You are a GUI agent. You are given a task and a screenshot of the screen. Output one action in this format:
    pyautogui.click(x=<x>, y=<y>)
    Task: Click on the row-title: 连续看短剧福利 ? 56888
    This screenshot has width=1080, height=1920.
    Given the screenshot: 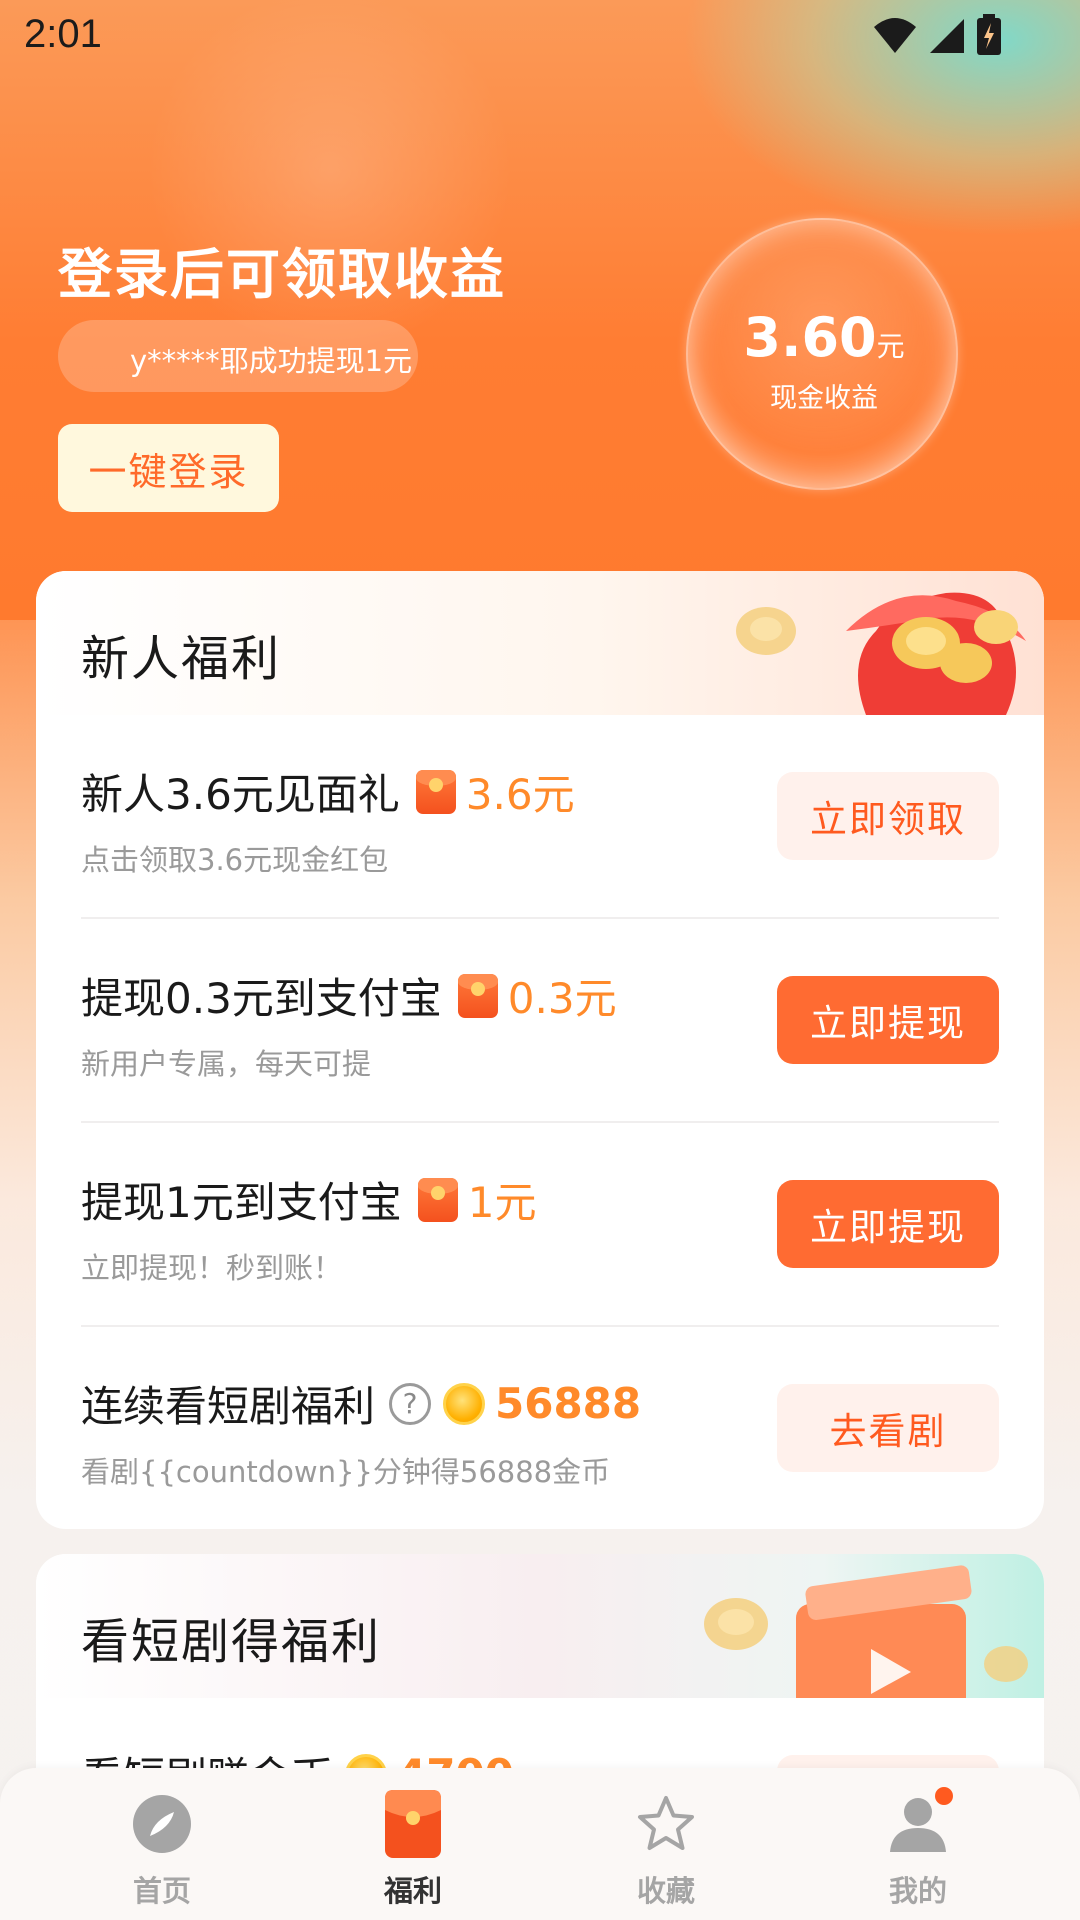 What is the action you would take?
    pyautogui.click(x=361, y=1403)
    